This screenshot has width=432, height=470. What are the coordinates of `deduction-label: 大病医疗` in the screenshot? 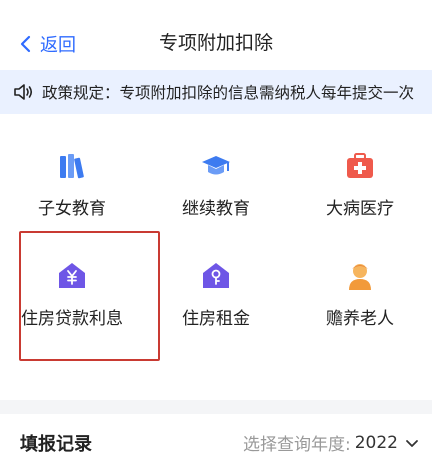 It's located at (360, 209).